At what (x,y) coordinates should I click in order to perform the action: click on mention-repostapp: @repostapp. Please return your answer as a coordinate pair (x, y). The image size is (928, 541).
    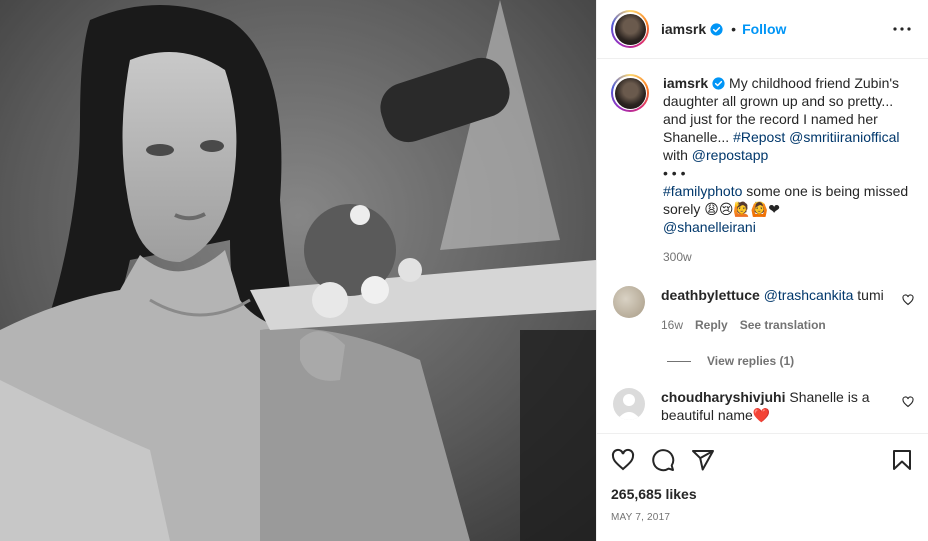
    Looking at the image, I should click on (730, 155).